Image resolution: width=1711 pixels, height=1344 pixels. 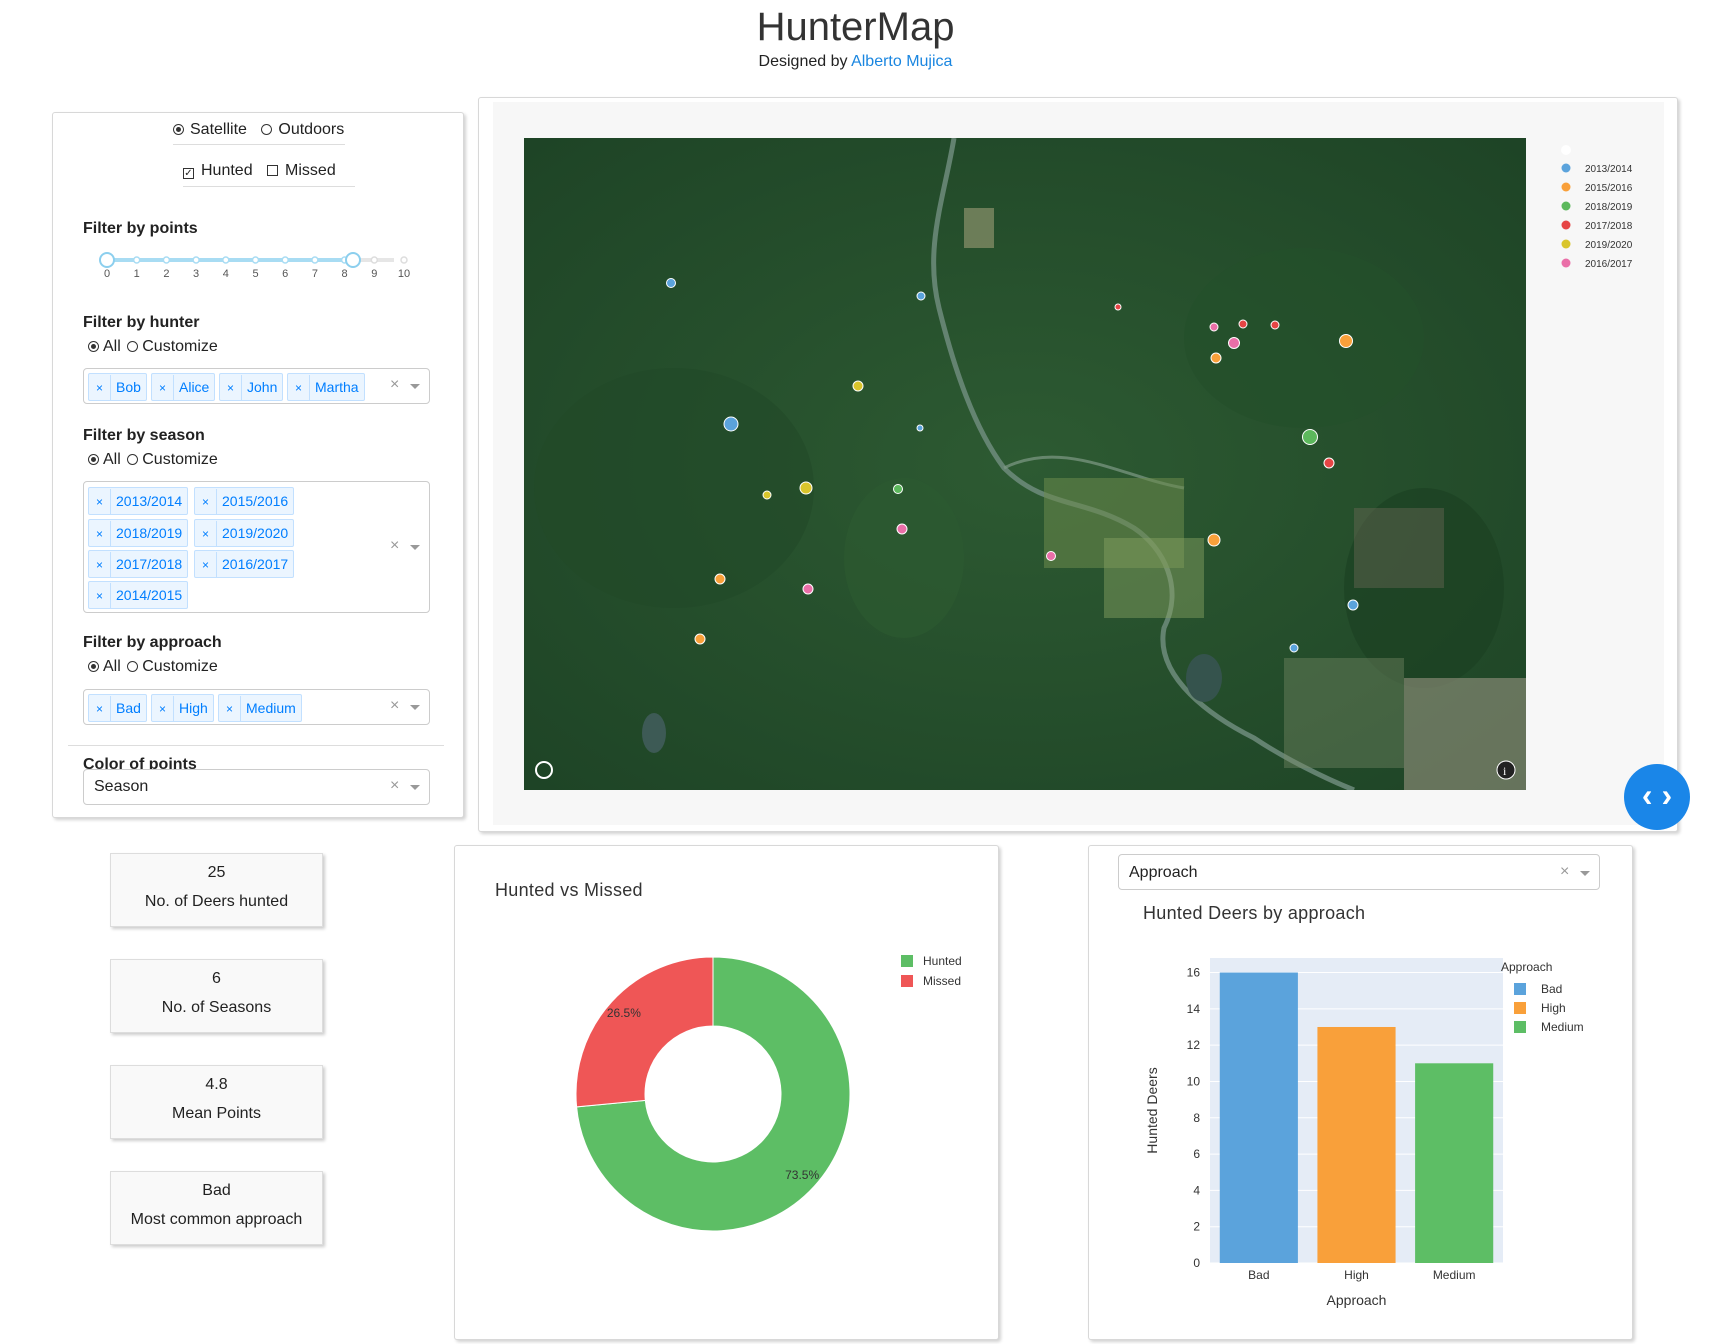 I want to click on legend-label: High, so click(x=1553, y=1008).